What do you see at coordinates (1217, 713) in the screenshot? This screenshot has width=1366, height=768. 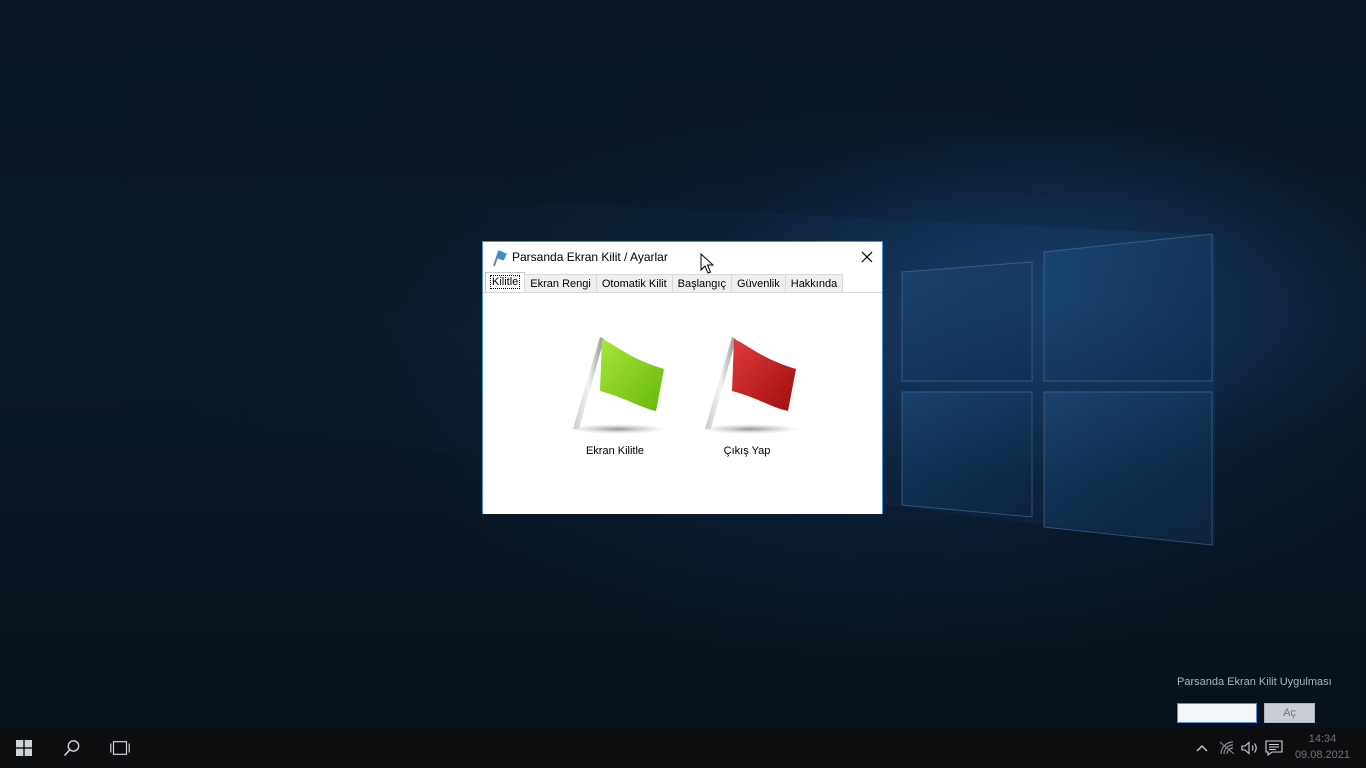 I see `password-input` at bounding box center [1217, 713].